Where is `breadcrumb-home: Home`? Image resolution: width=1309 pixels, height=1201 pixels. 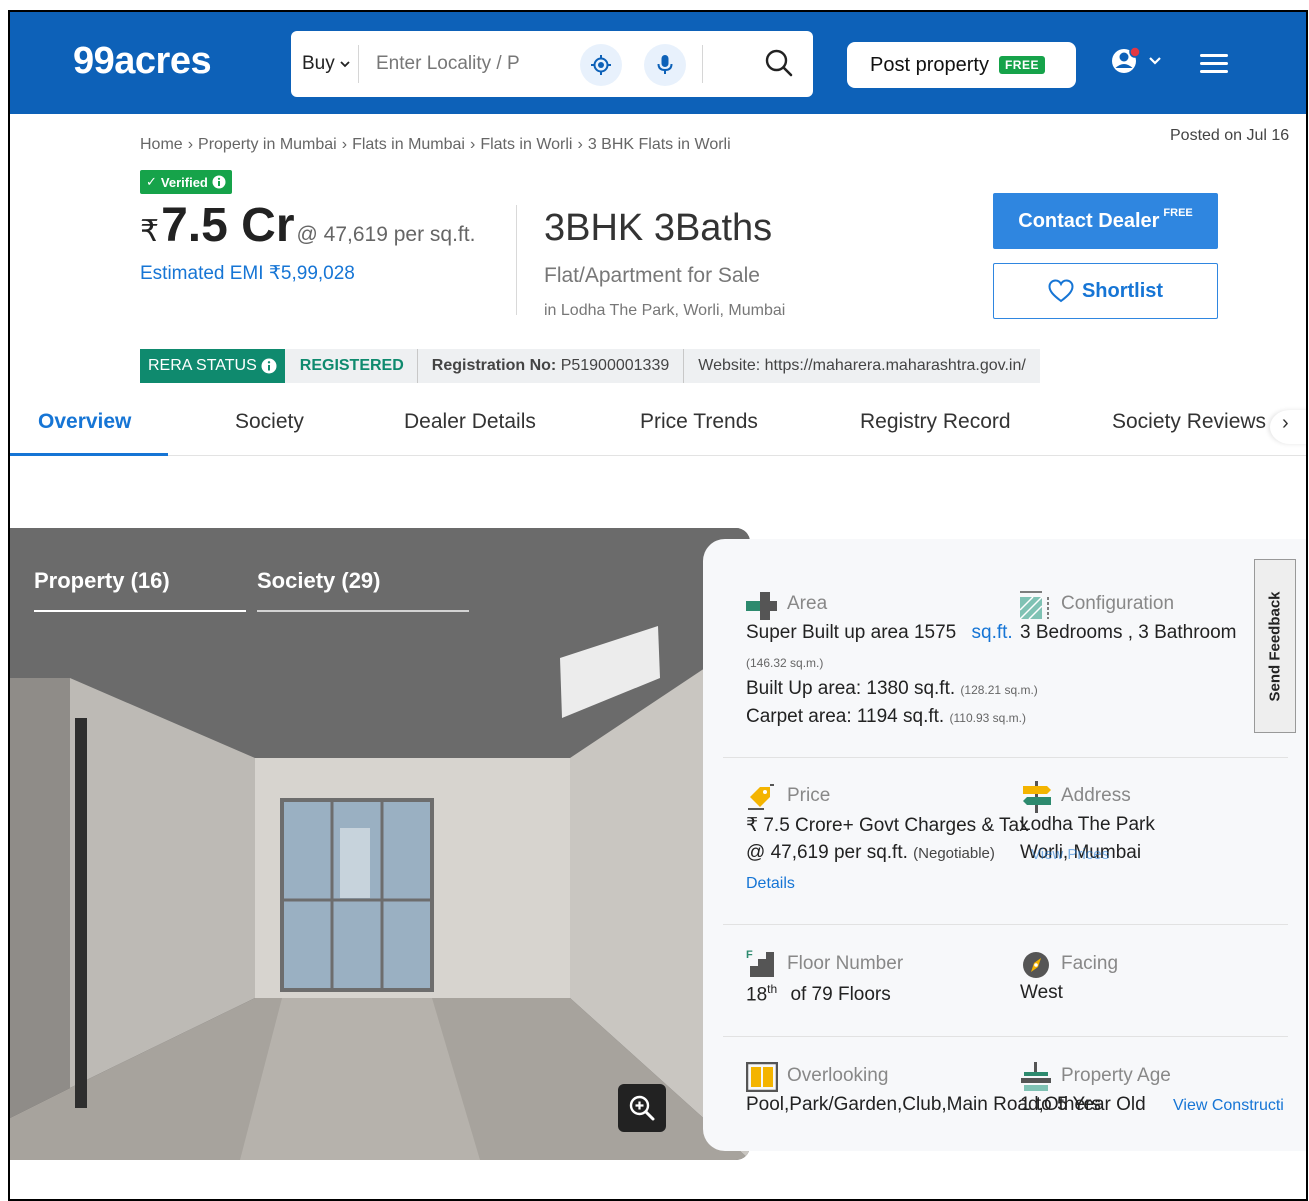
breadcrumb-home: Home is located at coordinates (161, 145).